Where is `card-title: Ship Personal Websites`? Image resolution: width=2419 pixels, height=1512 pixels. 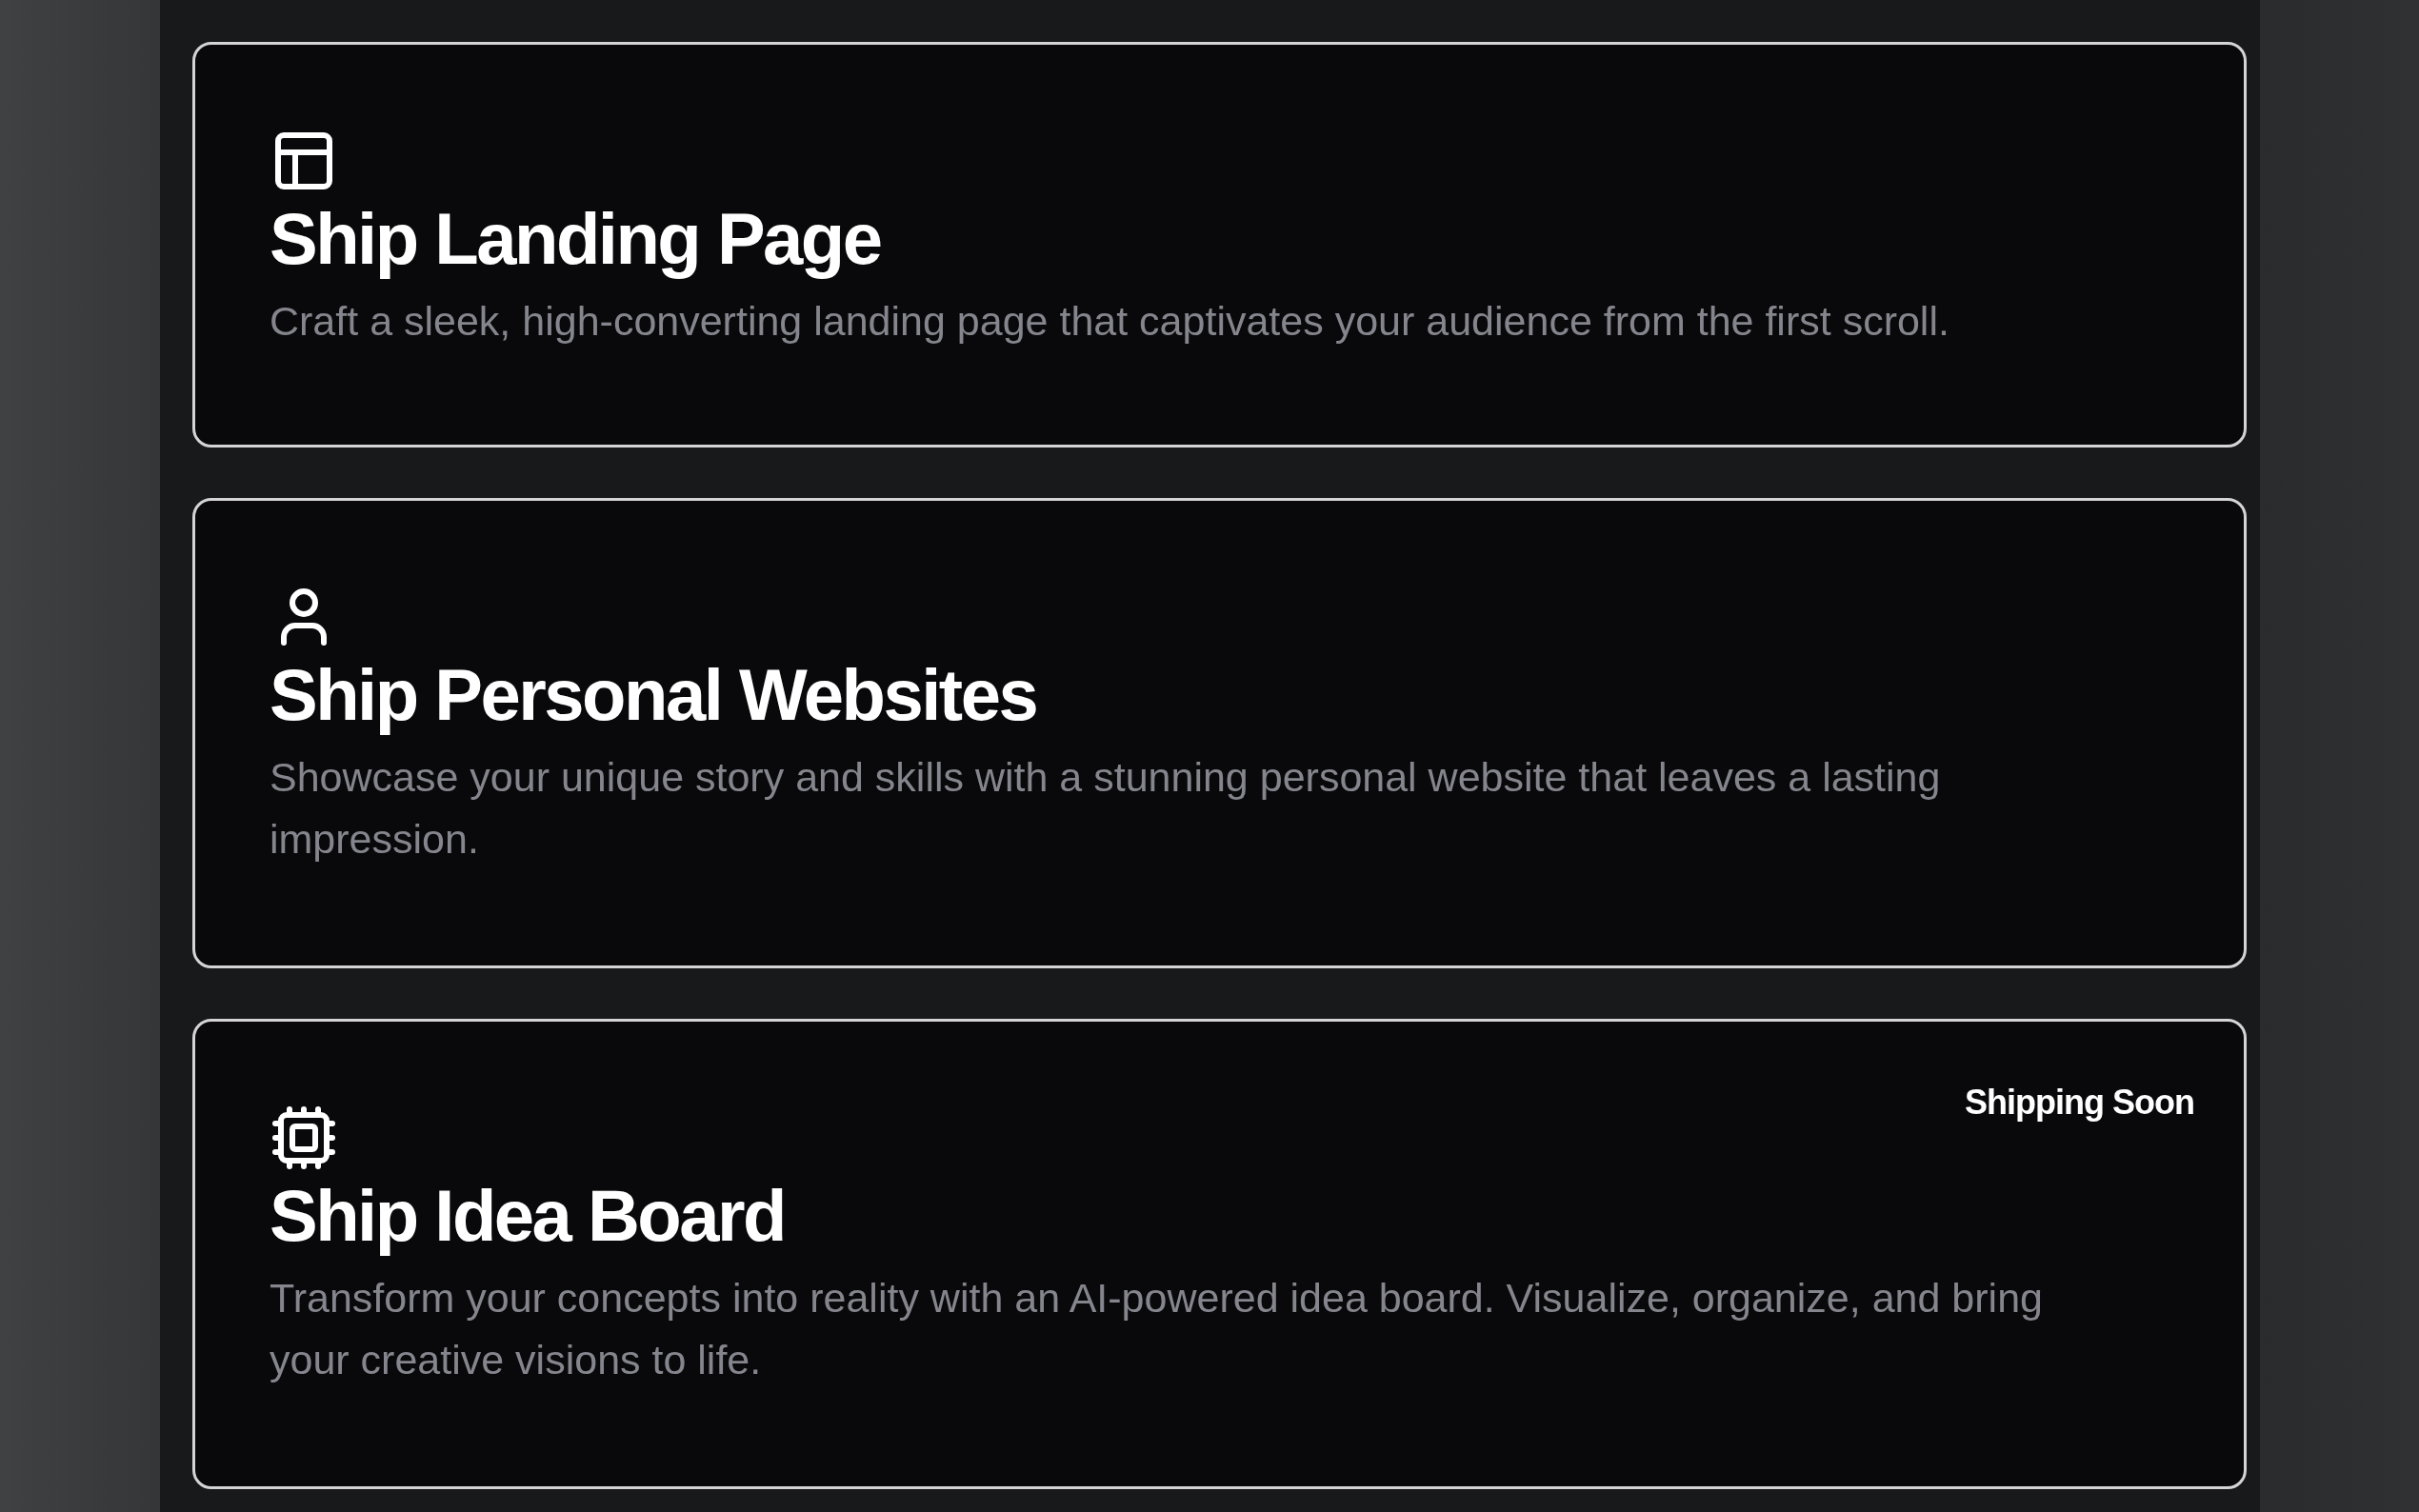 card-title: Ship Personal Websites is located at coordinates (654, 695).